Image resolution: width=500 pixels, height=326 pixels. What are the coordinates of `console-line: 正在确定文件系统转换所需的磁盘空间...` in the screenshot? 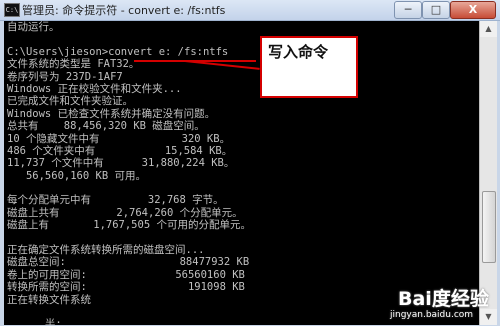 It's located at (106, 250).